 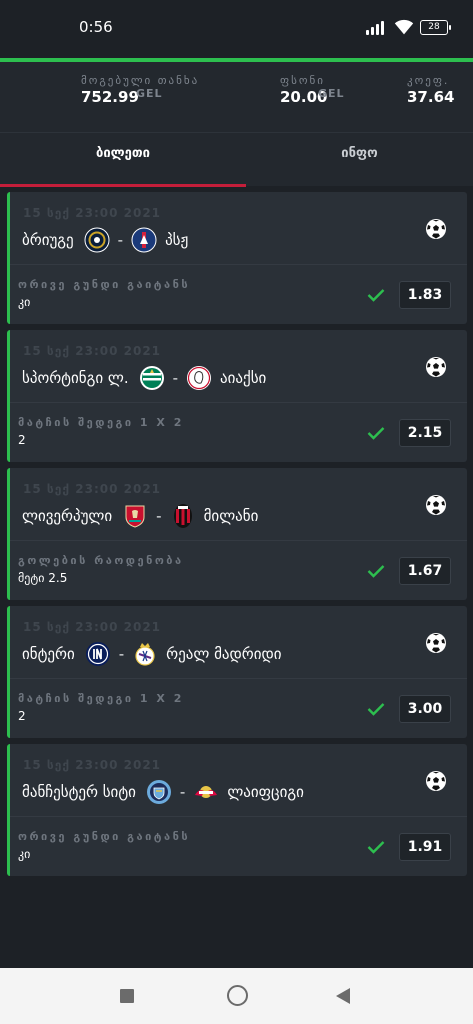 I want to click on match-teams: ინტერი - რეალ მადრიდი, so click(x=152, y=654).